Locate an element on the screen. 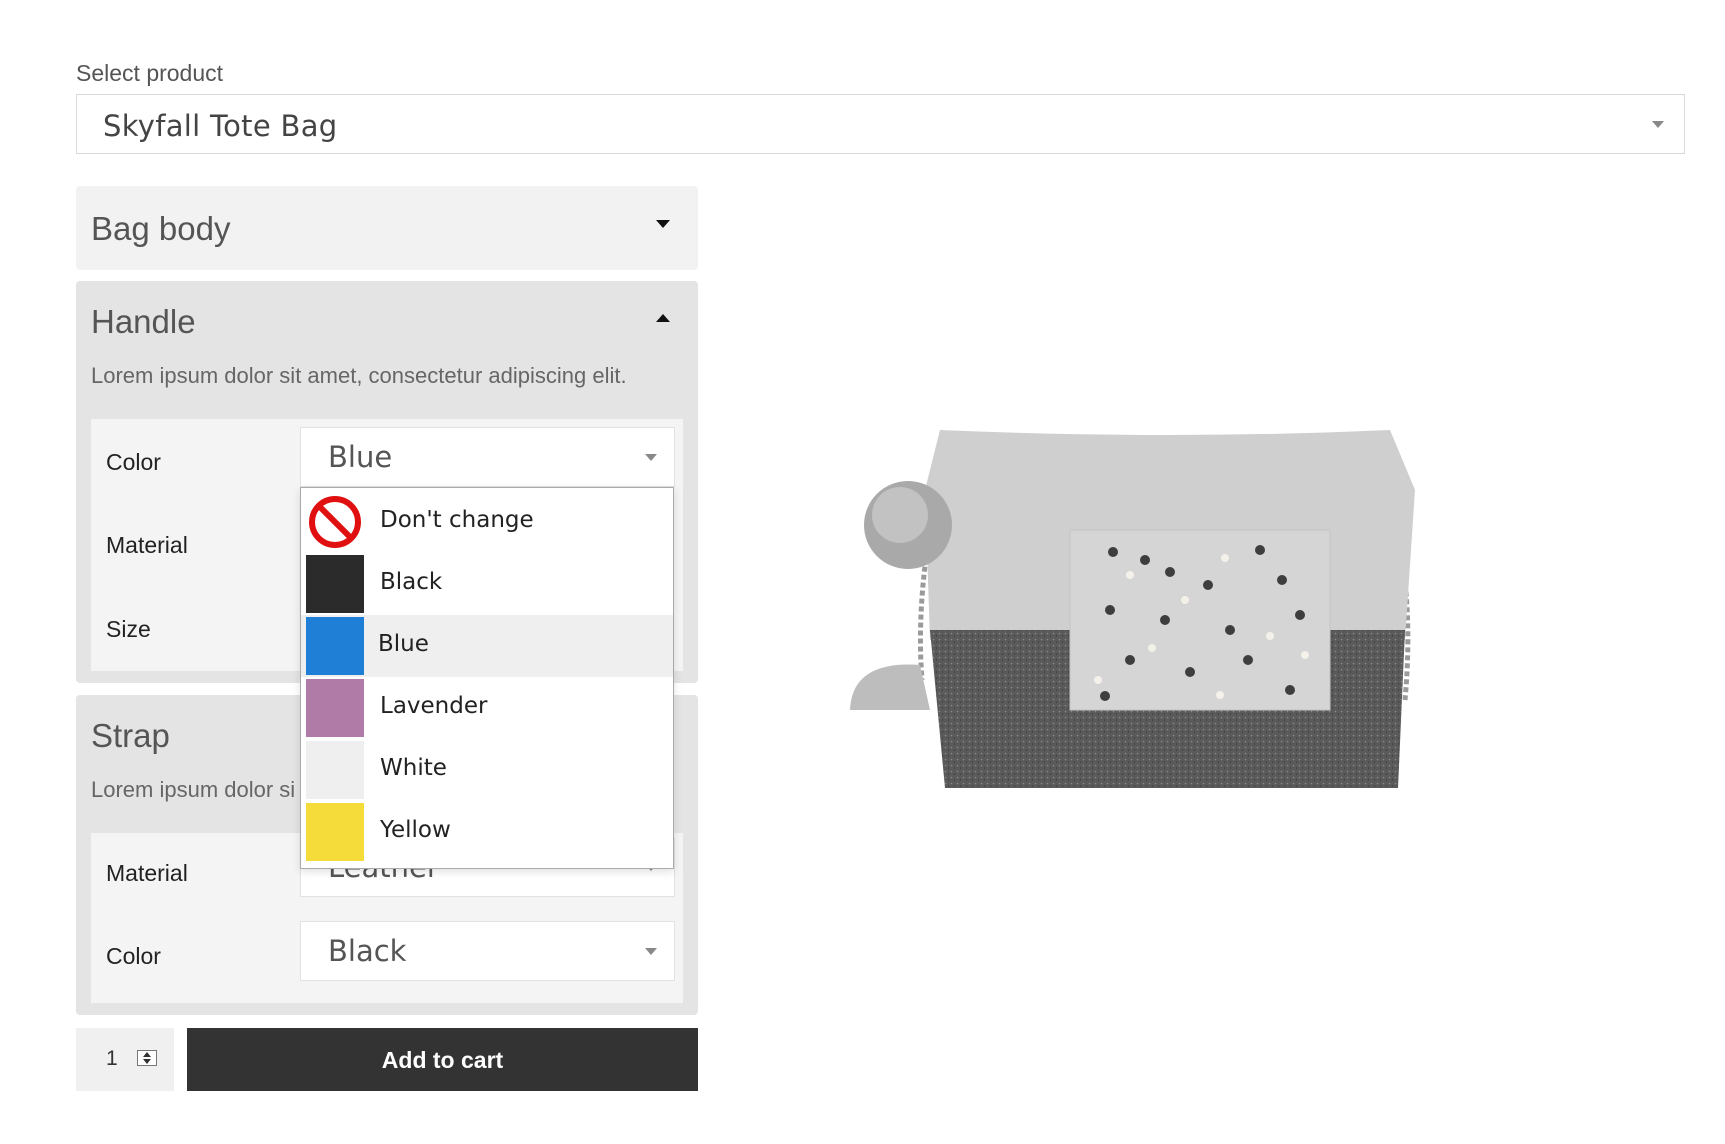  select-product-label: Select product is located at coordinates (150, 73).